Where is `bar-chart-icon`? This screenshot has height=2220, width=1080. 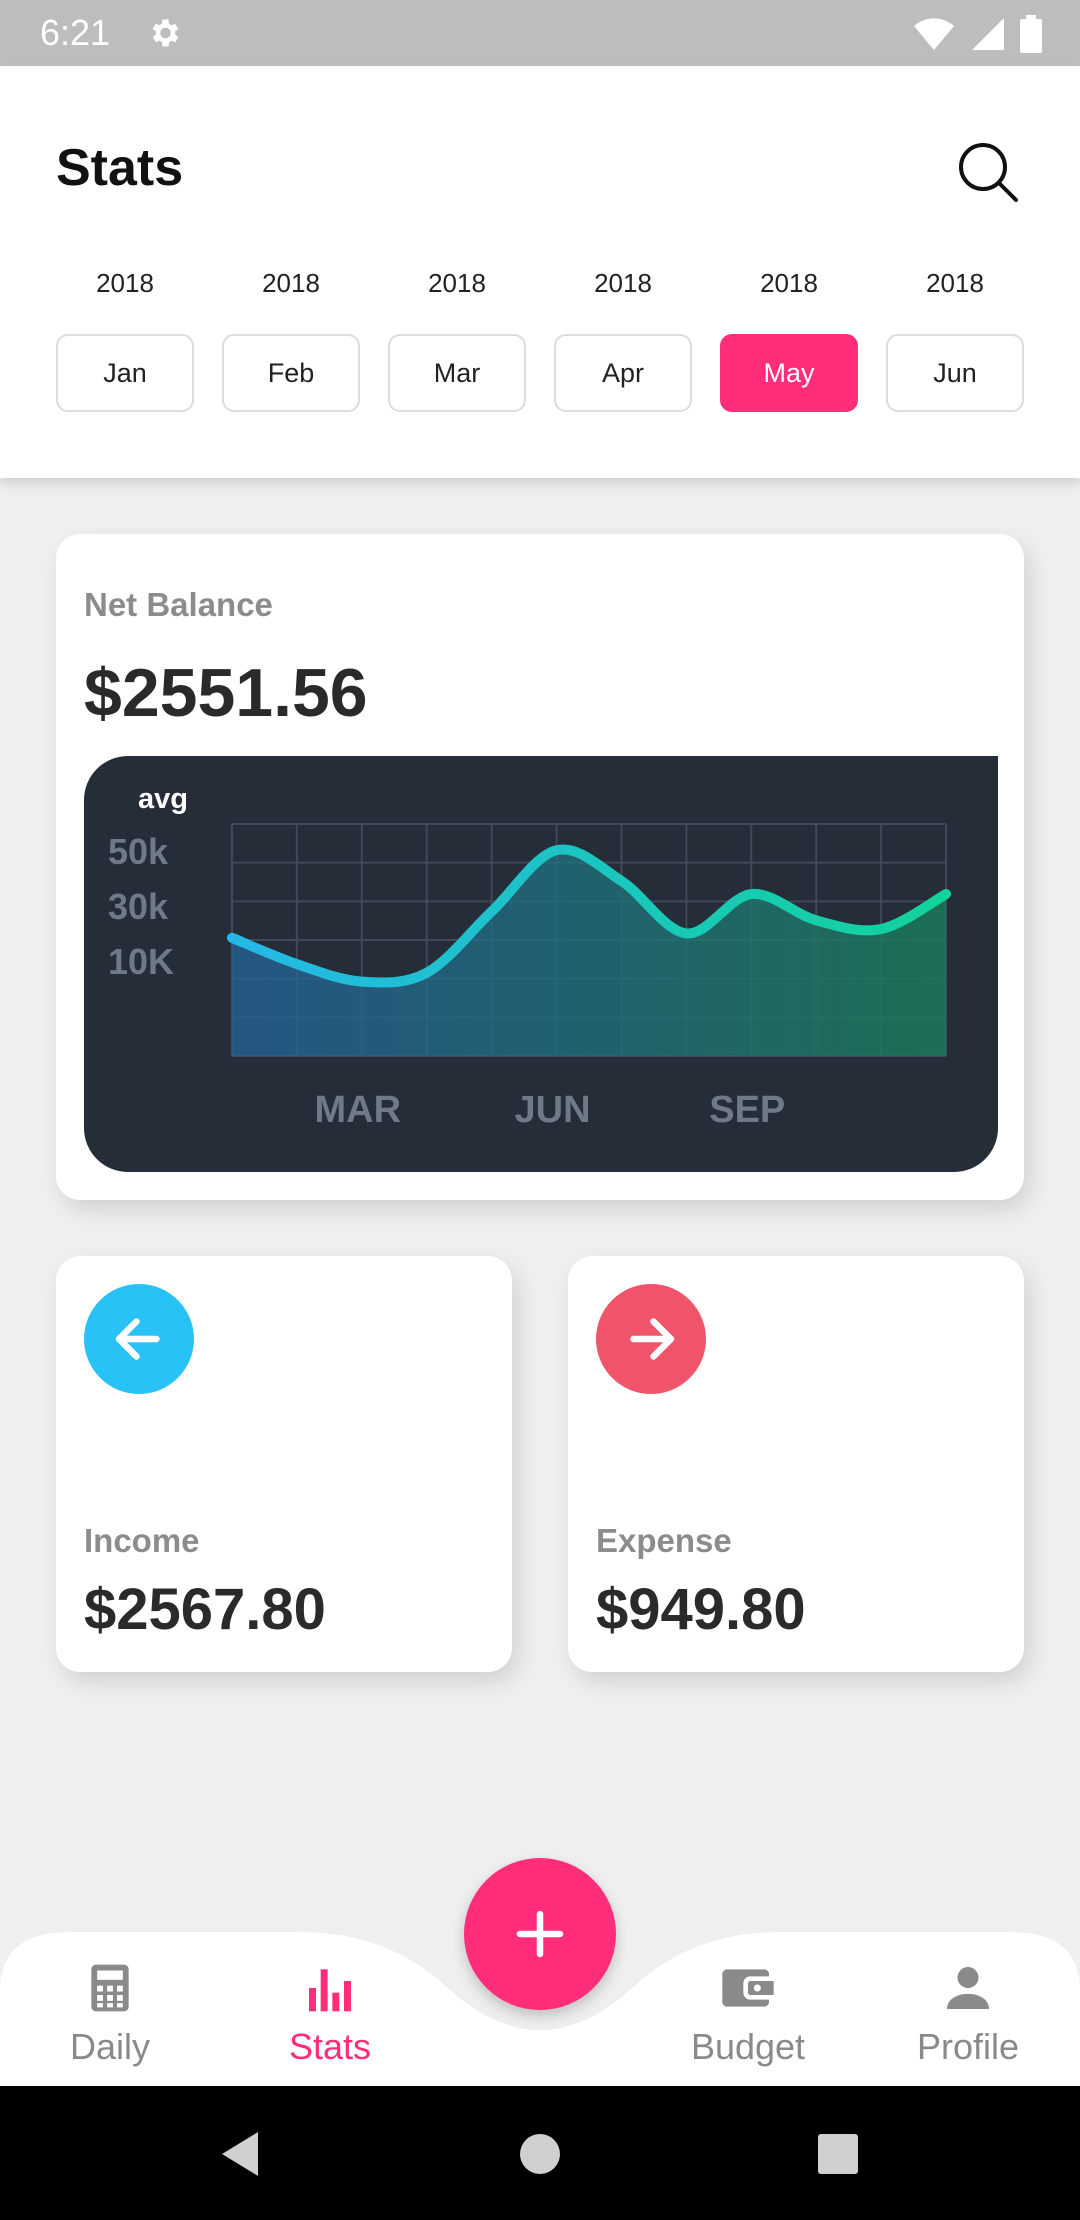
bar-chart-icon is located at coordinates (330, 1990).